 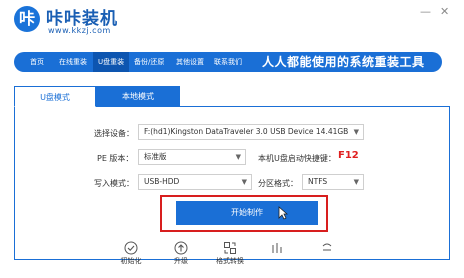 I want to click on init-tool: 初始化, so click(x=131, y=253).